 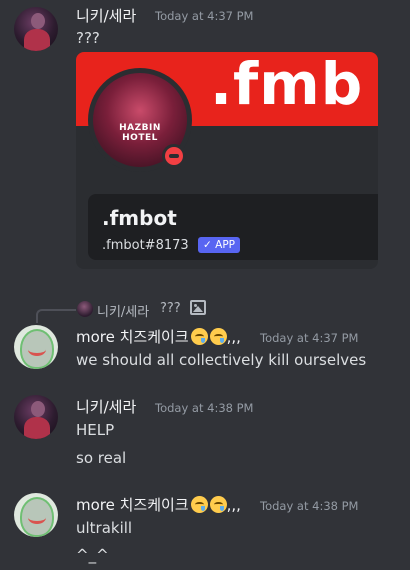 What do you see at coordinates (104, 528) in the screenshot?
I see `message-text: ultrakill` at bounding box center [104, 528].